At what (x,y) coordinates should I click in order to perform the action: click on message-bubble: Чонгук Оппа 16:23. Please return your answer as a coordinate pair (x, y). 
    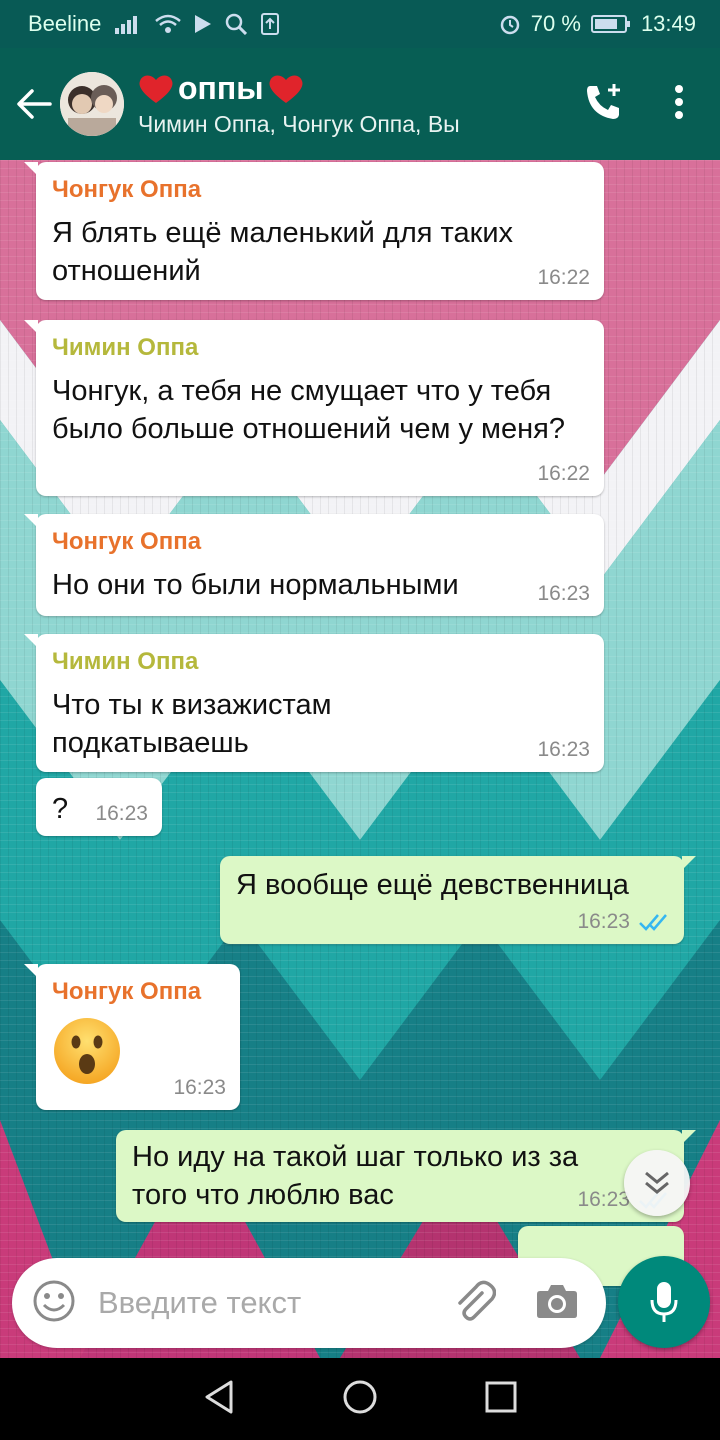
    Looking at the image, I should click on (132, 1037).